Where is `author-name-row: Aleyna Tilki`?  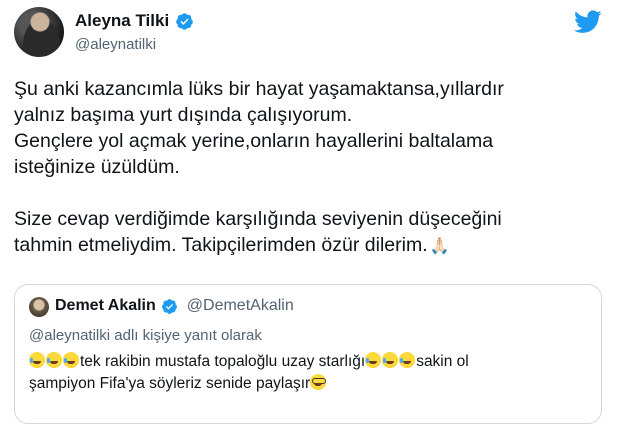 author-name-row: Aleyna Tilki is located at coordinates (134, 21).